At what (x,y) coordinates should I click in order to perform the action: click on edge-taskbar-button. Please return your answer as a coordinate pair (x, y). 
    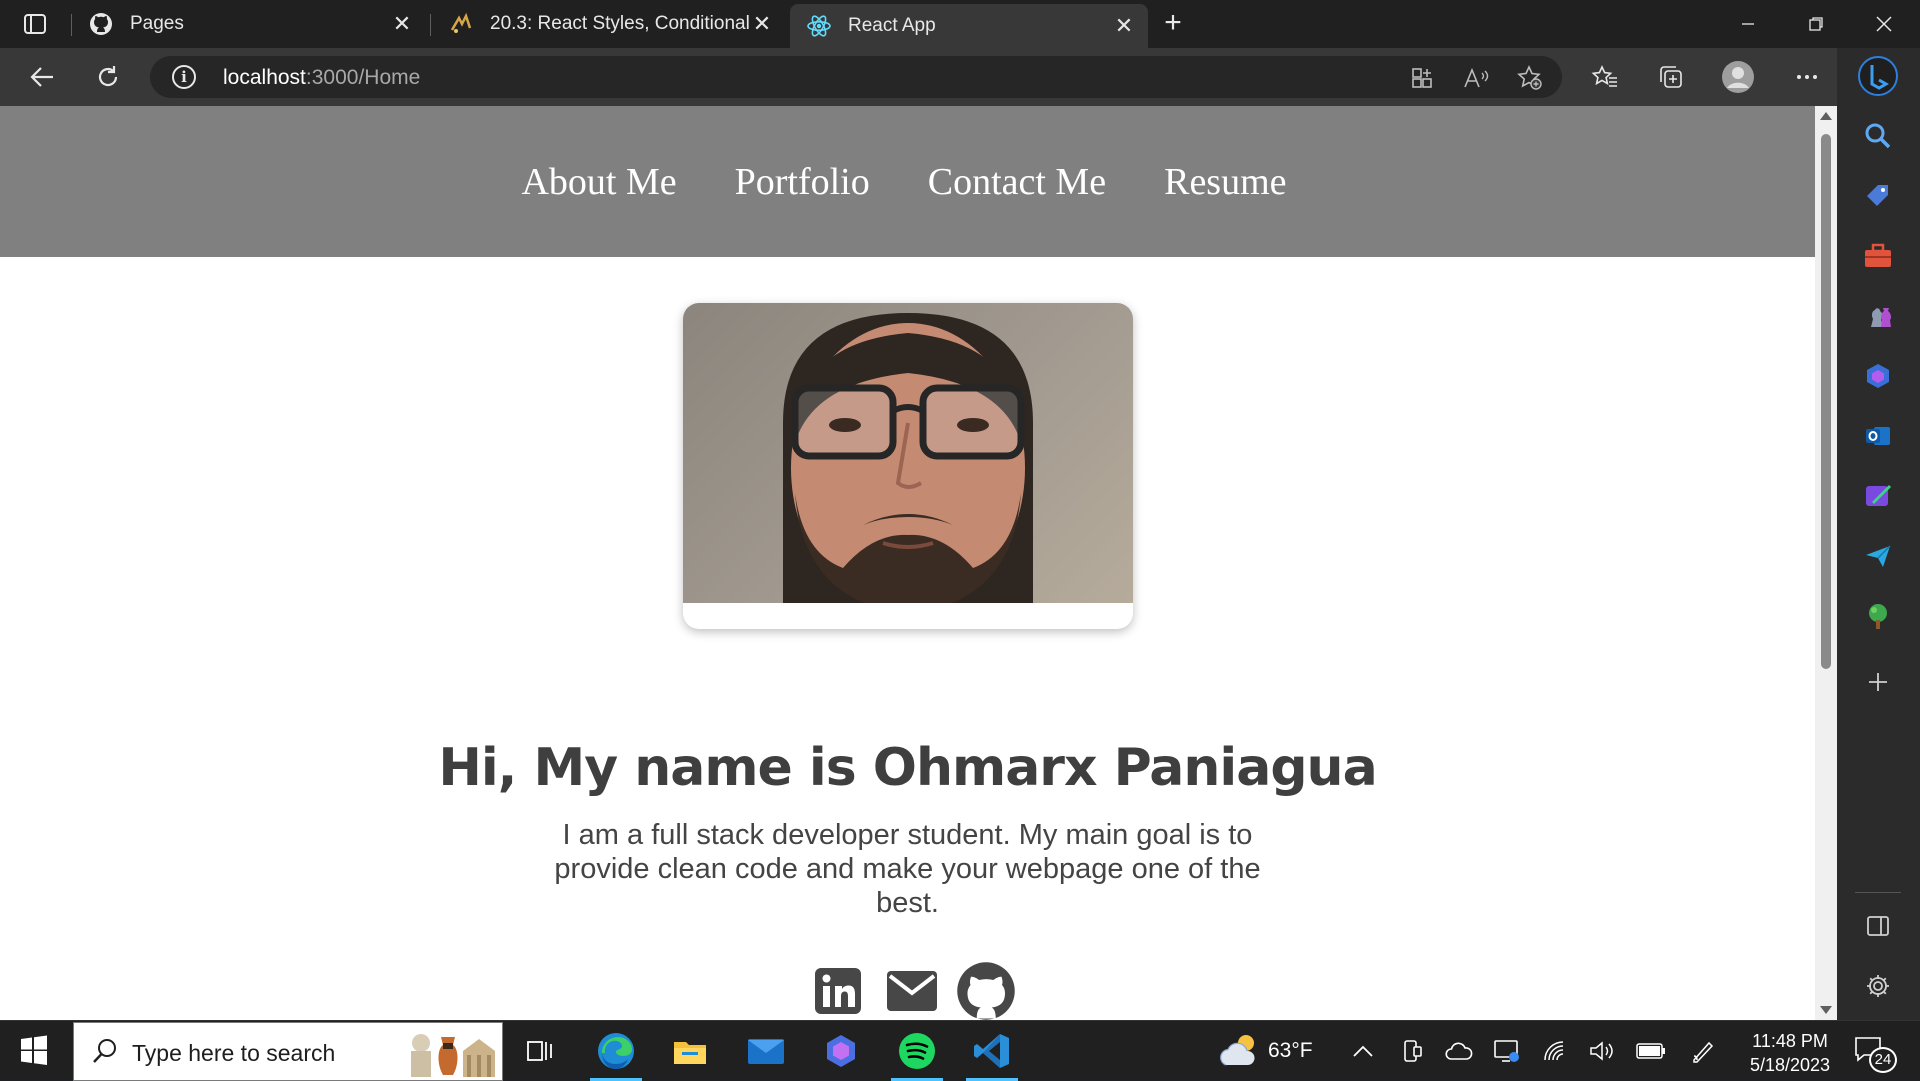
    Looking at the image, I should click on (616, 1051).